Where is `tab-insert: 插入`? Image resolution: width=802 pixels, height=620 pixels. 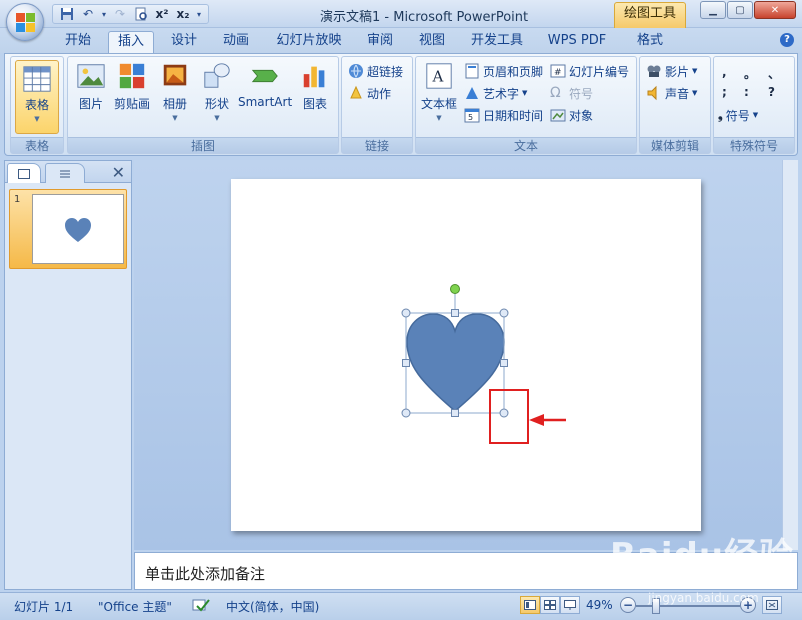
tab-insert: 插入 is located at coordinates (131, 42).